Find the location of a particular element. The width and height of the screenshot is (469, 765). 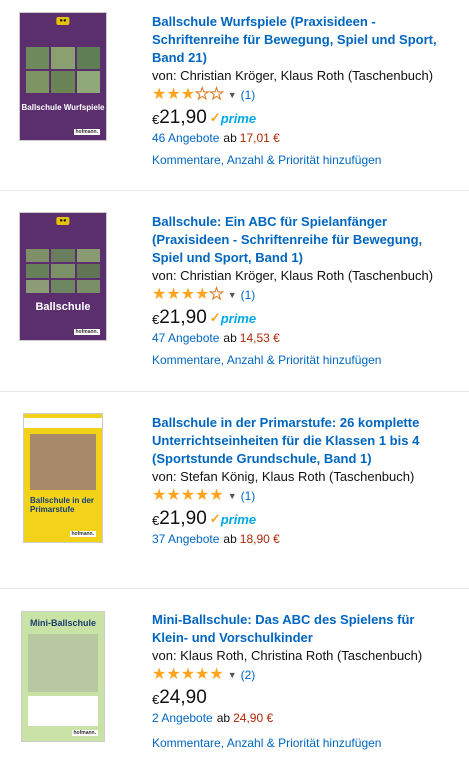

rating-row: ★ ★ ★ ★ ★ ▼ (2) is located at coordinates (302, 675).